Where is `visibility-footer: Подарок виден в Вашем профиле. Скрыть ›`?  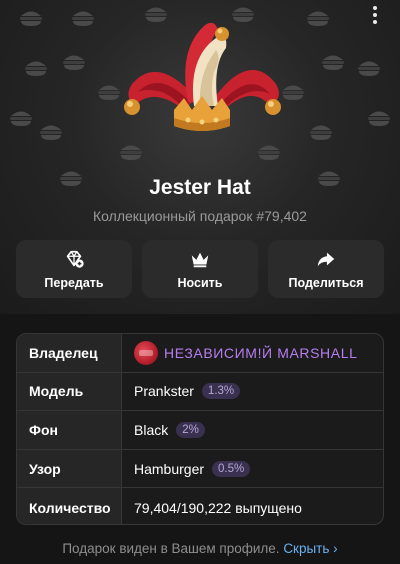
visibility-footer: Подарок виден в Вашем профиле. Скрыть › is located at coordinates (200, 548).